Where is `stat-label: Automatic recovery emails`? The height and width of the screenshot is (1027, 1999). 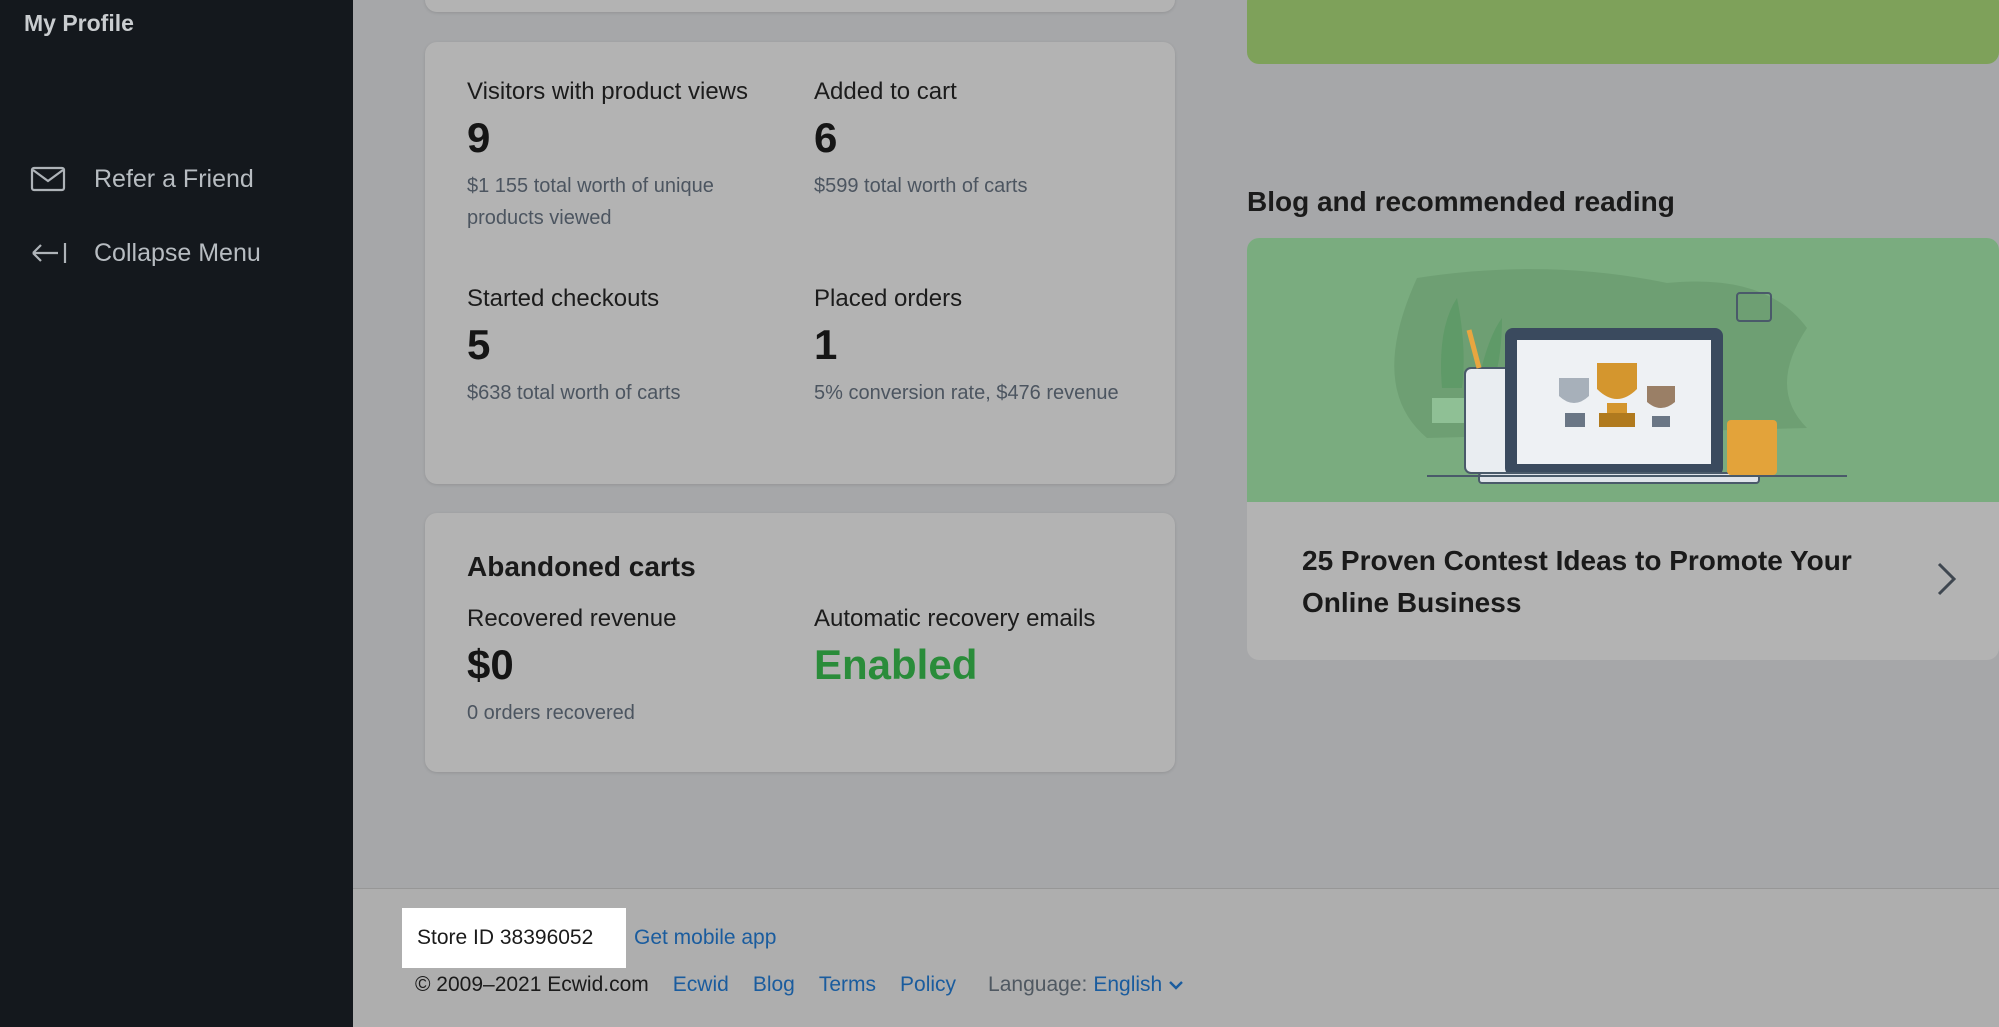 stat-label: Automatic recovery emails is located at coordinates (955, 618).